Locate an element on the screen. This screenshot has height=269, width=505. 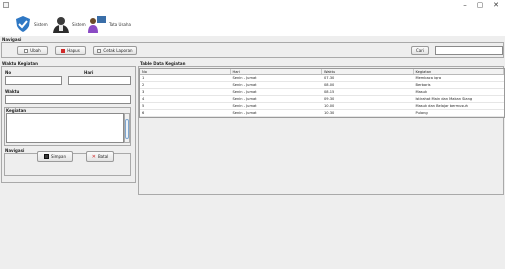
cetak-laporan-button: Cetak Laporan is located at coordinates (115, 50).